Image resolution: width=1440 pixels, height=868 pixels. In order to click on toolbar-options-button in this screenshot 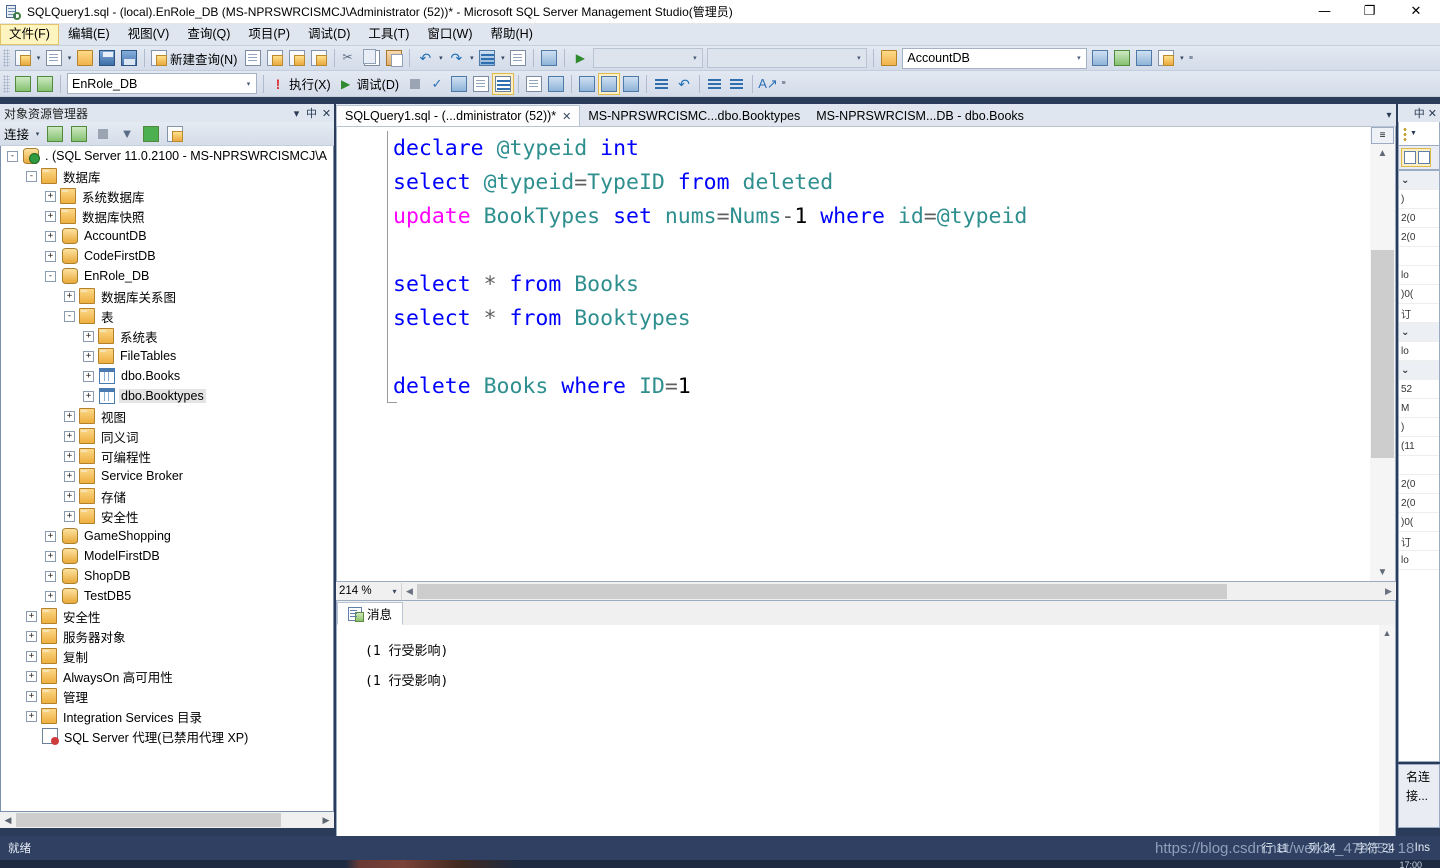, I will do `click(1166, 58)`.